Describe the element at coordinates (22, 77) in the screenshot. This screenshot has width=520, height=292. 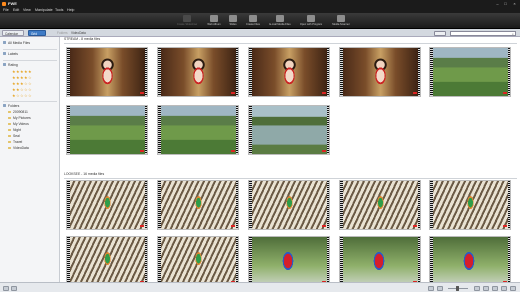
I see `rating-4-stars: ★★★★☆` at that location.